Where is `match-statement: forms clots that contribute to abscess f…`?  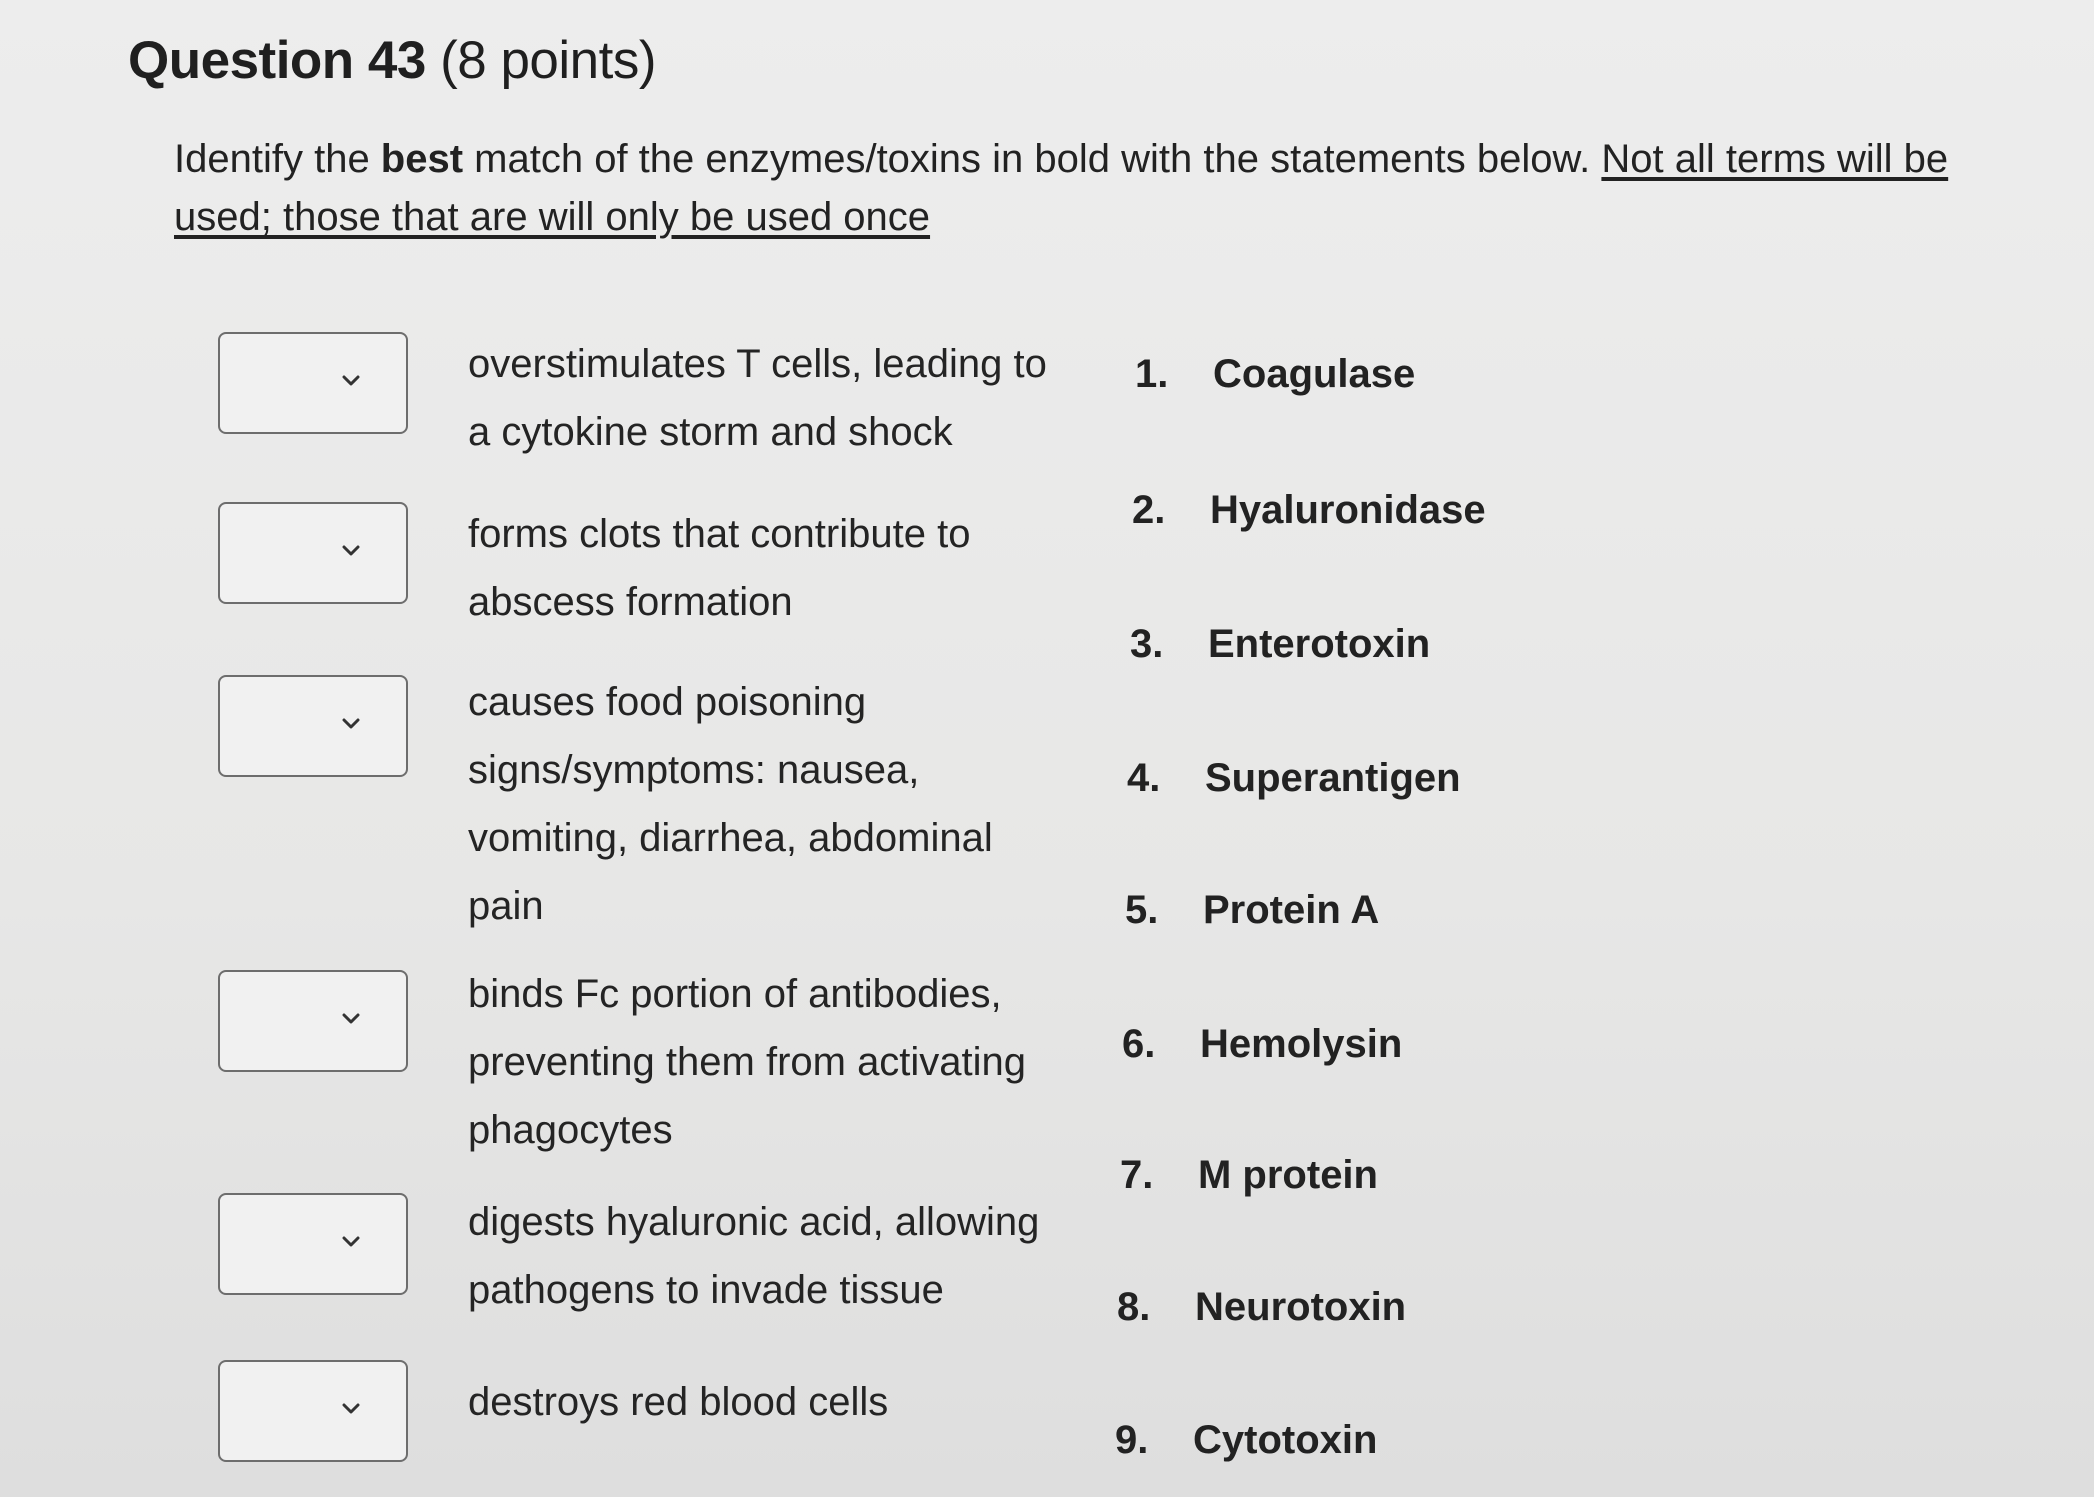 match-statement: forms clots that contribute to abscess f… is located at coordinates (719, 568).